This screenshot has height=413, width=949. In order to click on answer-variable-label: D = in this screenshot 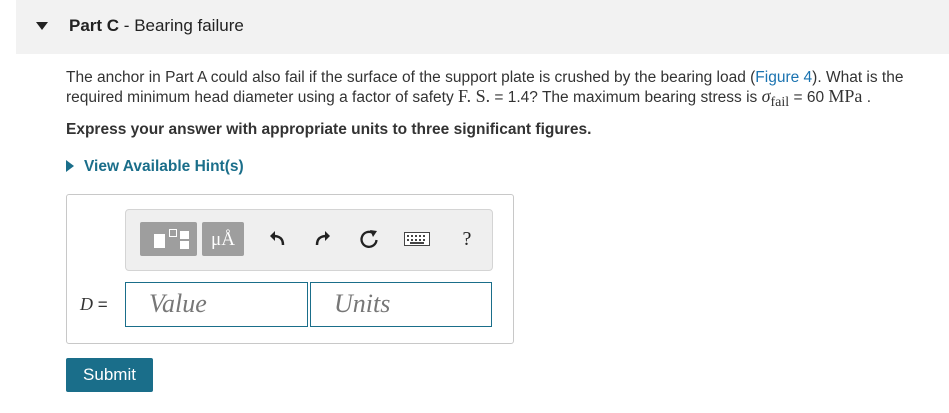, I will do `click(94, 304)`.